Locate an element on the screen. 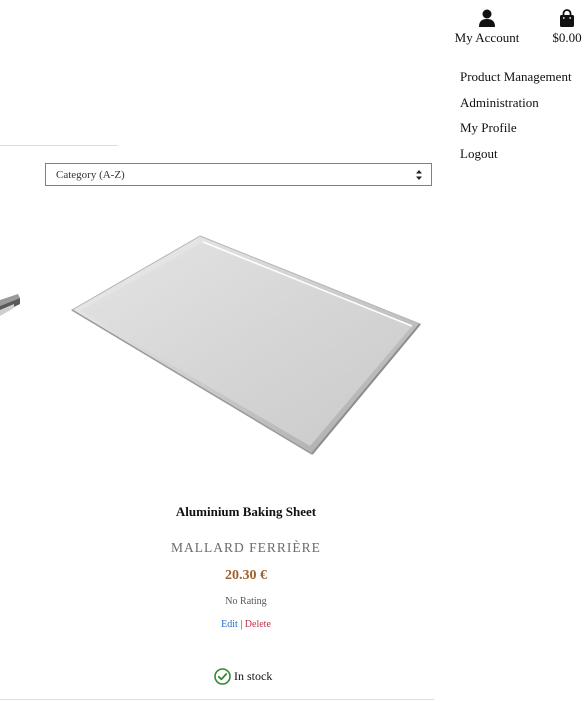  stock-status: In stock is located at coordinates (243, 676).